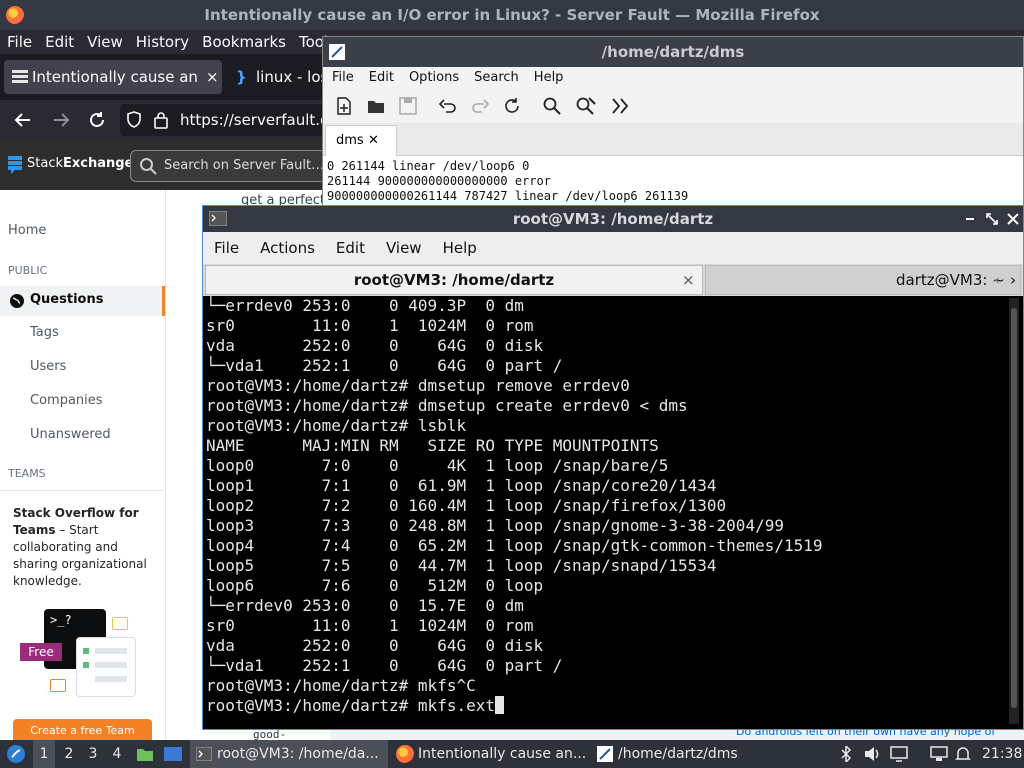 The height and width of the screenshot is (768, 1024). I want to click on workspace-1: 1, so click(44, 754).